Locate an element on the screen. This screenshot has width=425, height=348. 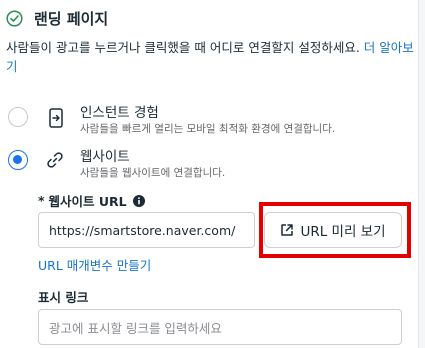
scrollbar is located at coordinates (421, 174).